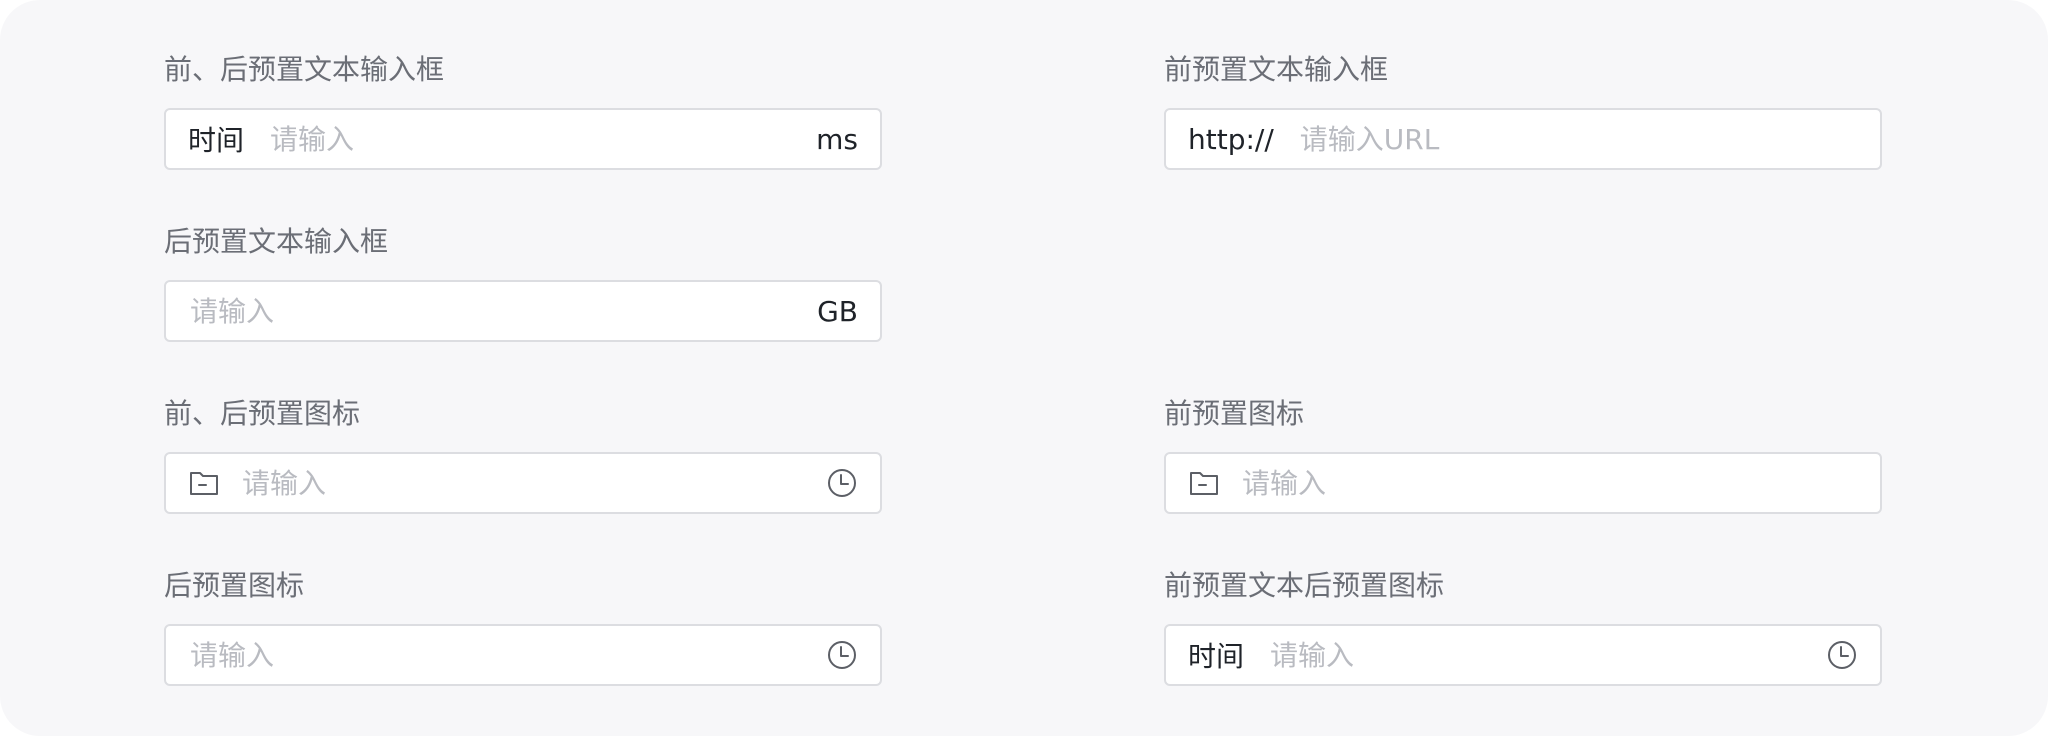 This screenshot has height=736, width=2048. I want to click on prefix-text: http://, so click(1231, 139).